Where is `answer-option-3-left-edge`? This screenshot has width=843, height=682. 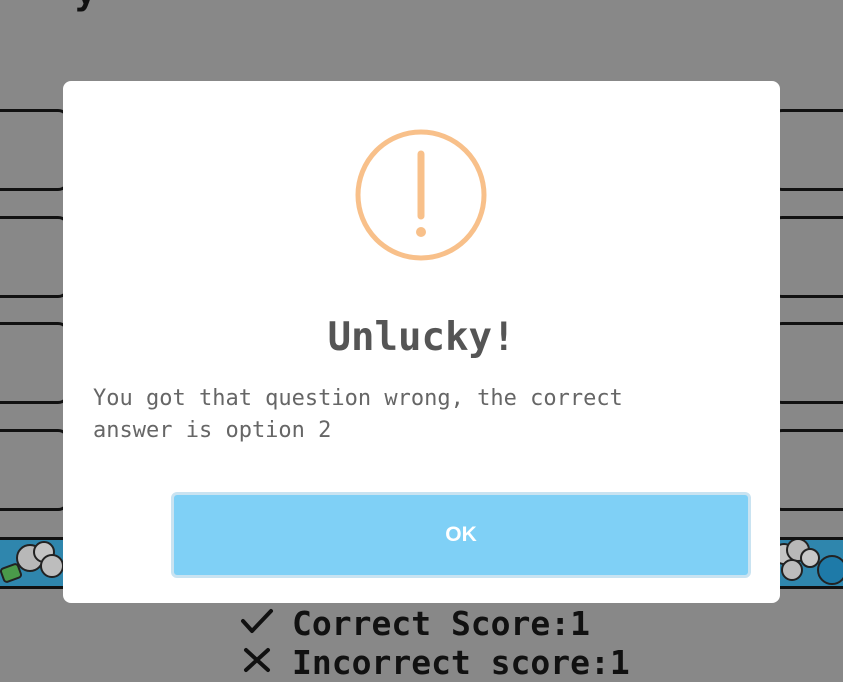 answer-option-3-left-edge is located at coordinates (35, 363).